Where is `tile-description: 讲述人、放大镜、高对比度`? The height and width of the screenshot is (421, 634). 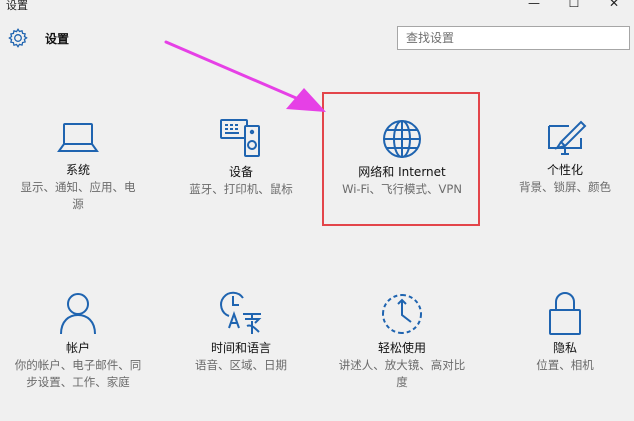 tile-description: 讲述人、放大镜、高对比度 is located at coordinates (402, 373).